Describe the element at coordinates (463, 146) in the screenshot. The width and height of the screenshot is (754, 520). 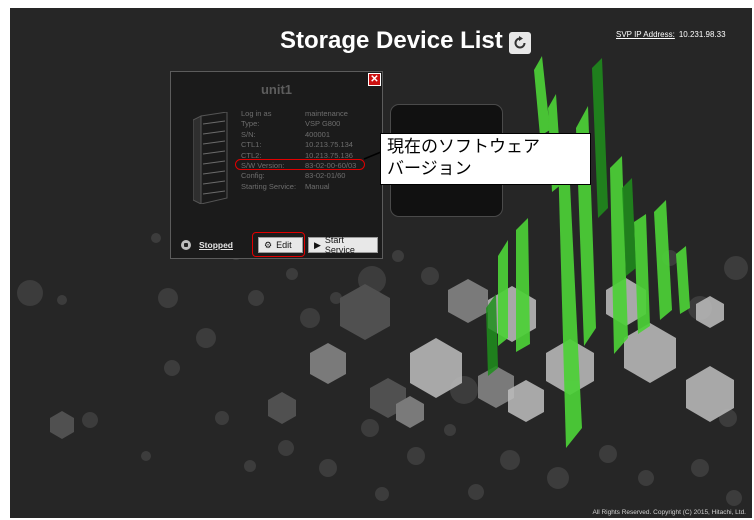
I see `callout-line-1: 現在のソフトウェア` at that location.